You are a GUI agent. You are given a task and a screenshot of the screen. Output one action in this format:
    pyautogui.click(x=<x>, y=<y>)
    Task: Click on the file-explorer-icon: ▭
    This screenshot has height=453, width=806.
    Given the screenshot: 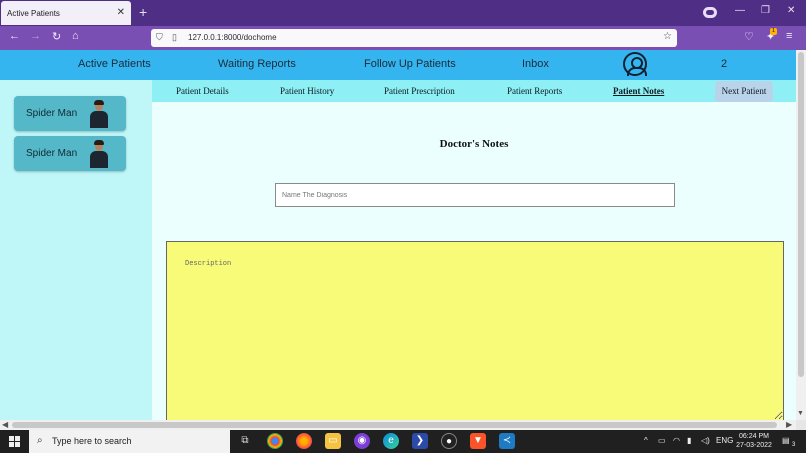 What is the action you would take?
    pyautogui.click(x=333, y=441)
    